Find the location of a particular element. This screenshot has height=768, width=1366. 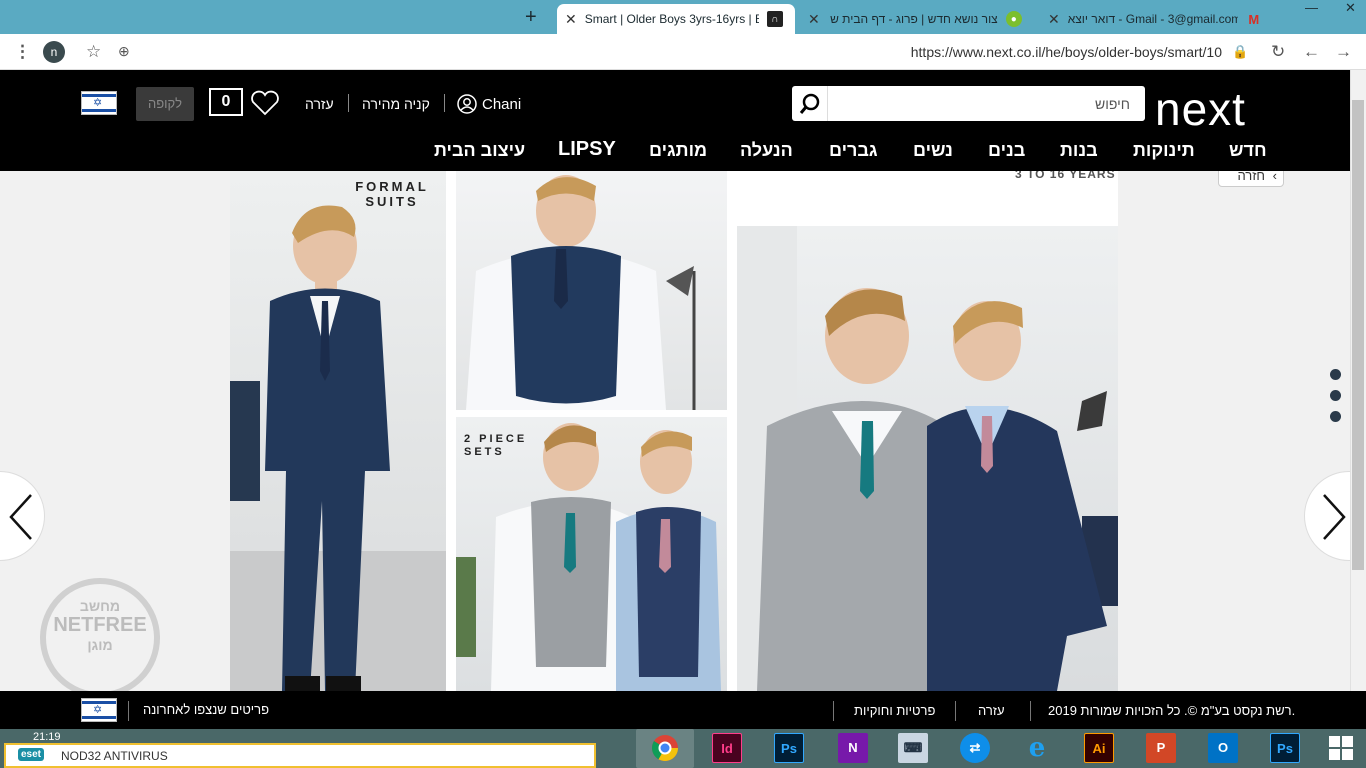

reload-icon: ↻ is located at coordinates (1278, 52).